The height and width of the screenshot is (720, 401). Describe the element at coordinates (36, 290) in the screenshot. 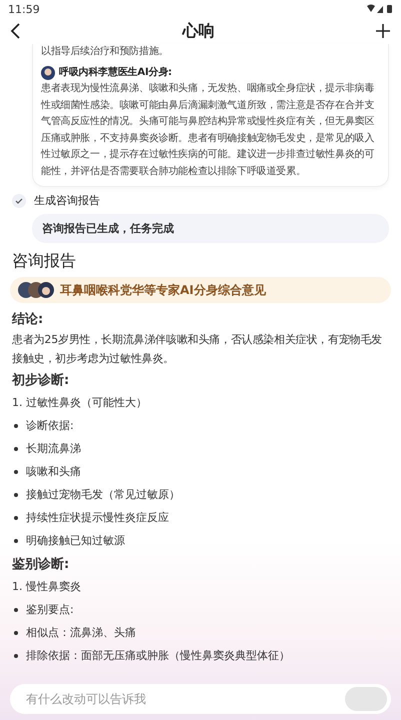

I see `avatars-icon` at that location.